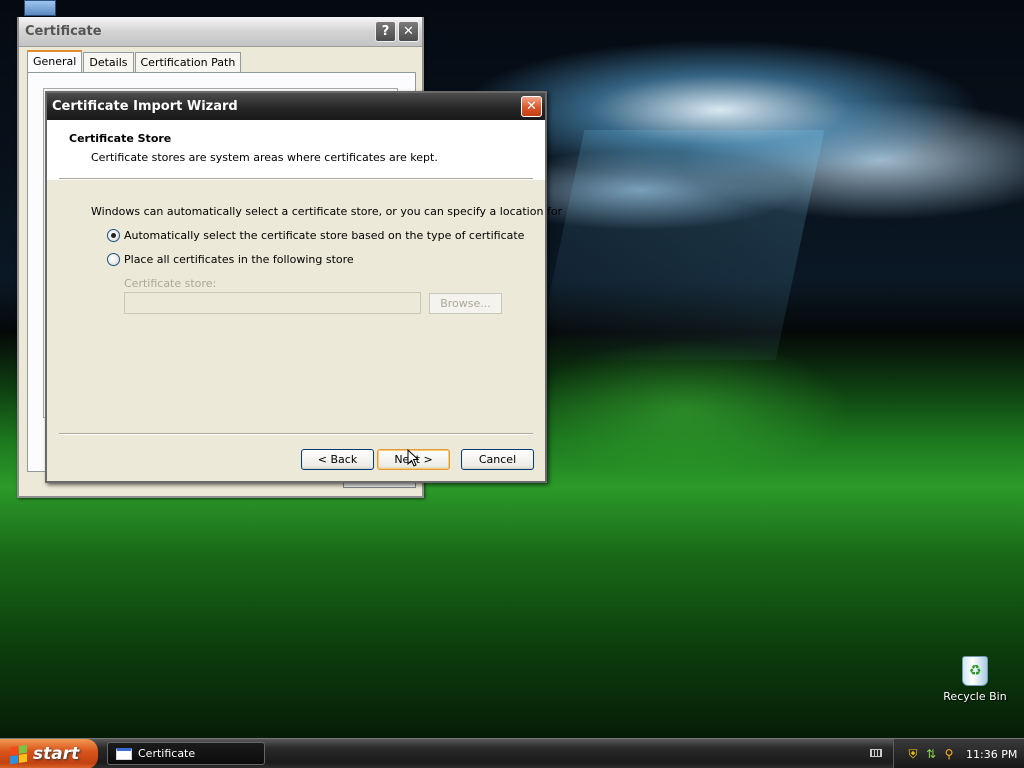 This screenshot has width=1024, height=768. I want to click on wallpaper-field, so click(685, 410).